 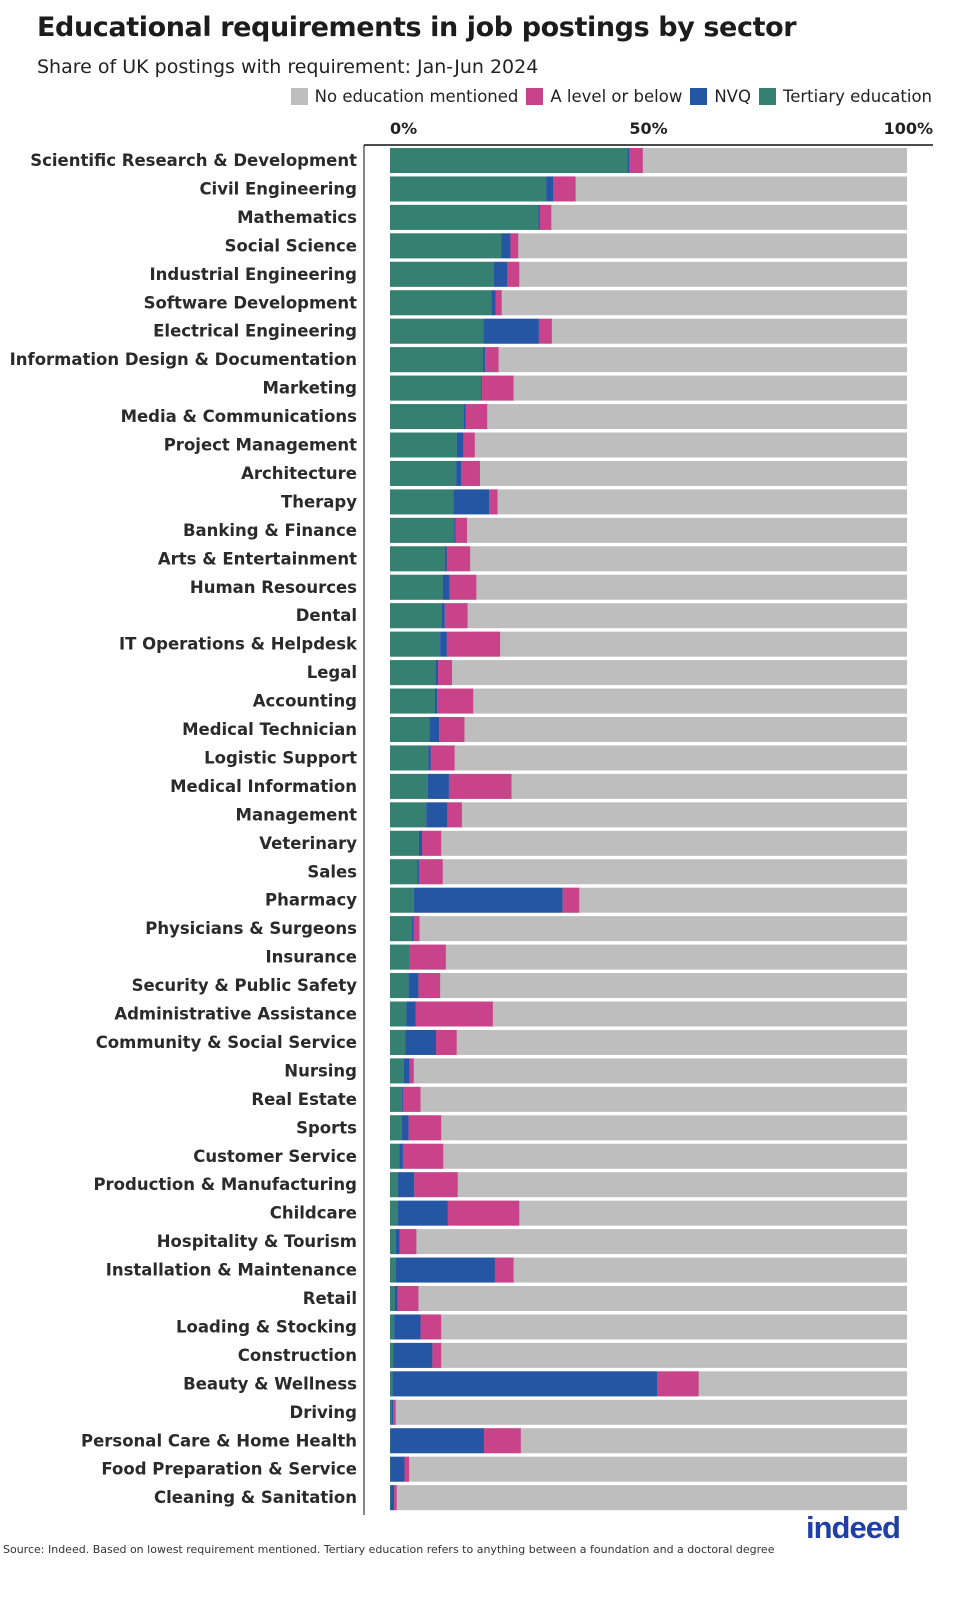 What do you see at coordinates (226, 1042) in the screenshot?
I see `category-label: Community & Social Service` at bounding box center [226, 1042].